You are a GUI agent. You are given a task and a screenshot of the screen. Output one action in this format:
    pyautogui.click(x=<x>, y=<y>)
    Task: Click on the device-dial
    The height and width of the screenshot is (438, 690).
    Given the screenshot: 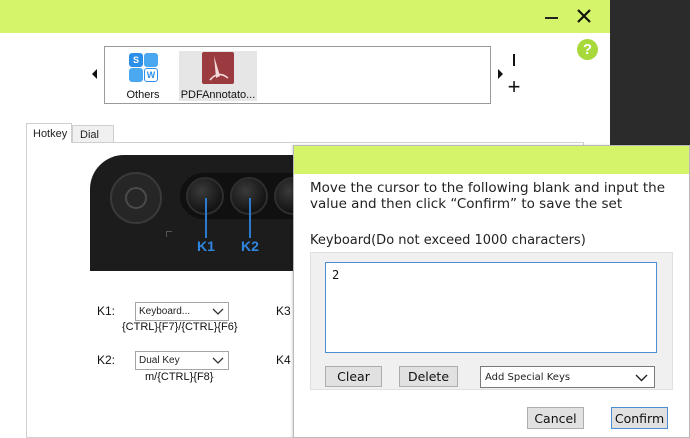 What is the action you would take?
    pyautogui.click(x=136, y=198)
    